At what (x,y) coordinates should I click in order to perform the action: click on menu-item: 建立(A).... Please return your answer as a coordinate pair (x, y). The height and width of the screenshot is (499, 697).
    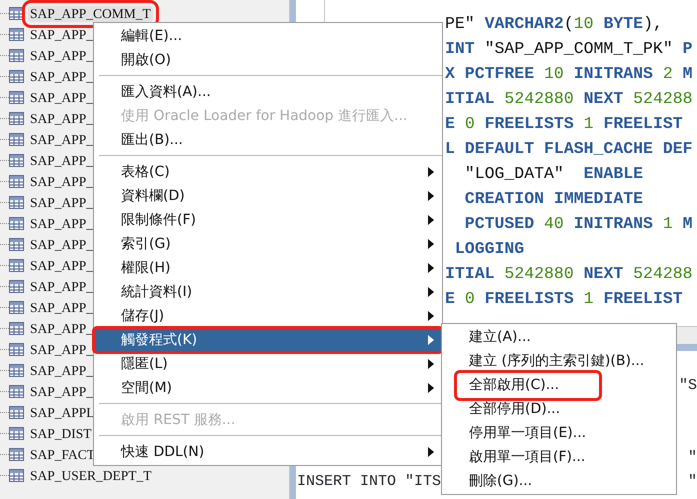
    Looking at the image, I should click on (559, 337).